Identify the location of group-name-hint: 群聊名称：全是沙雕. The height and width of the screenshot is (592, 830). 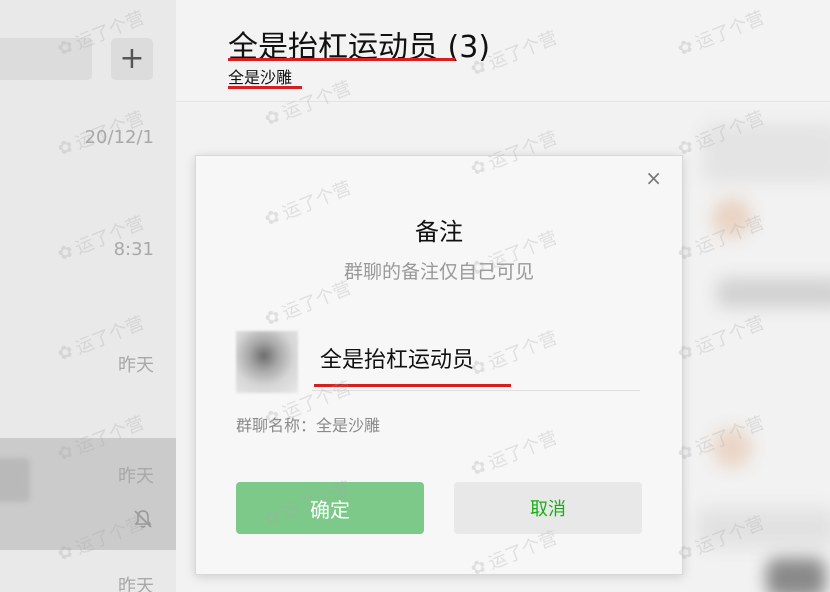
(308, 425).